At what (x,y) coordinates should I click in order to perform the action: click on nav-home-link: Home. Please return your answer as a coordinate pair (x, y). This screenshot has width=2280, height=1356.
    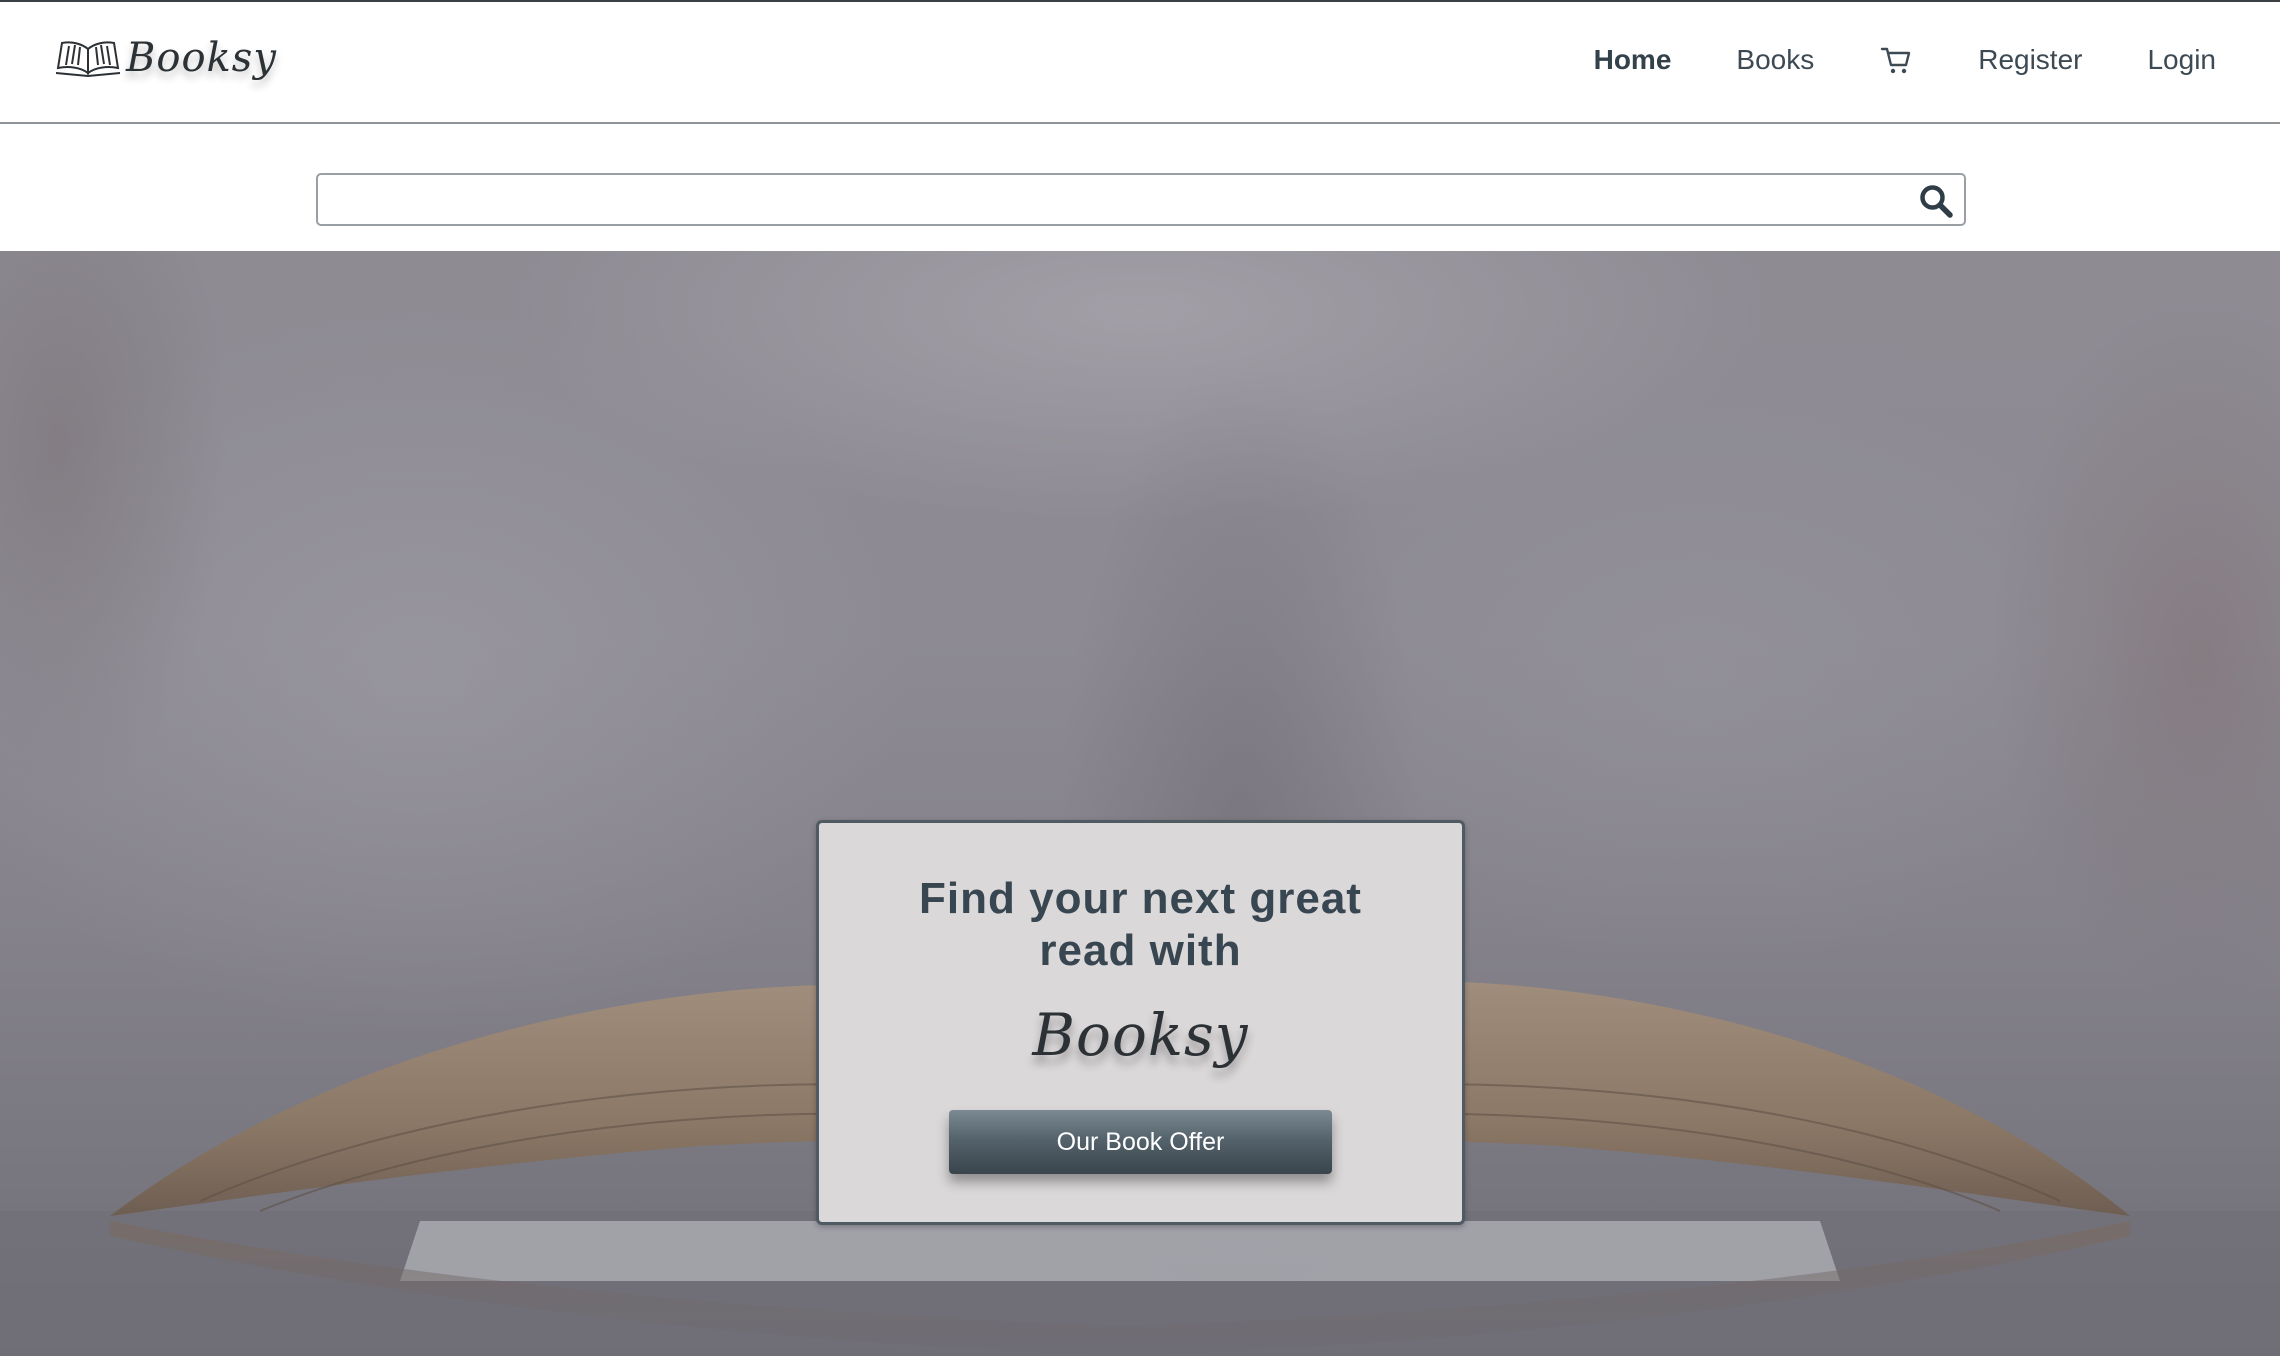
    Looking at the image, I should click on (1633, 60).